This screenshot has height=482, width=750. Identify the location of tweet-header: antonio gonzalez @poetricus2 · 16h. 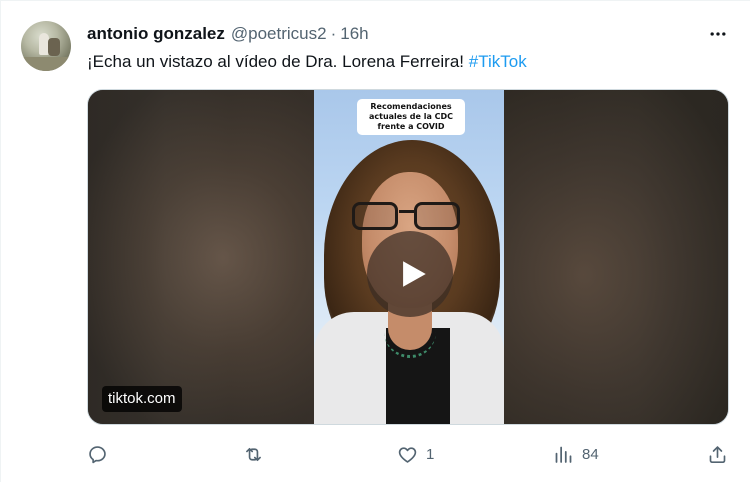
(228, 34).